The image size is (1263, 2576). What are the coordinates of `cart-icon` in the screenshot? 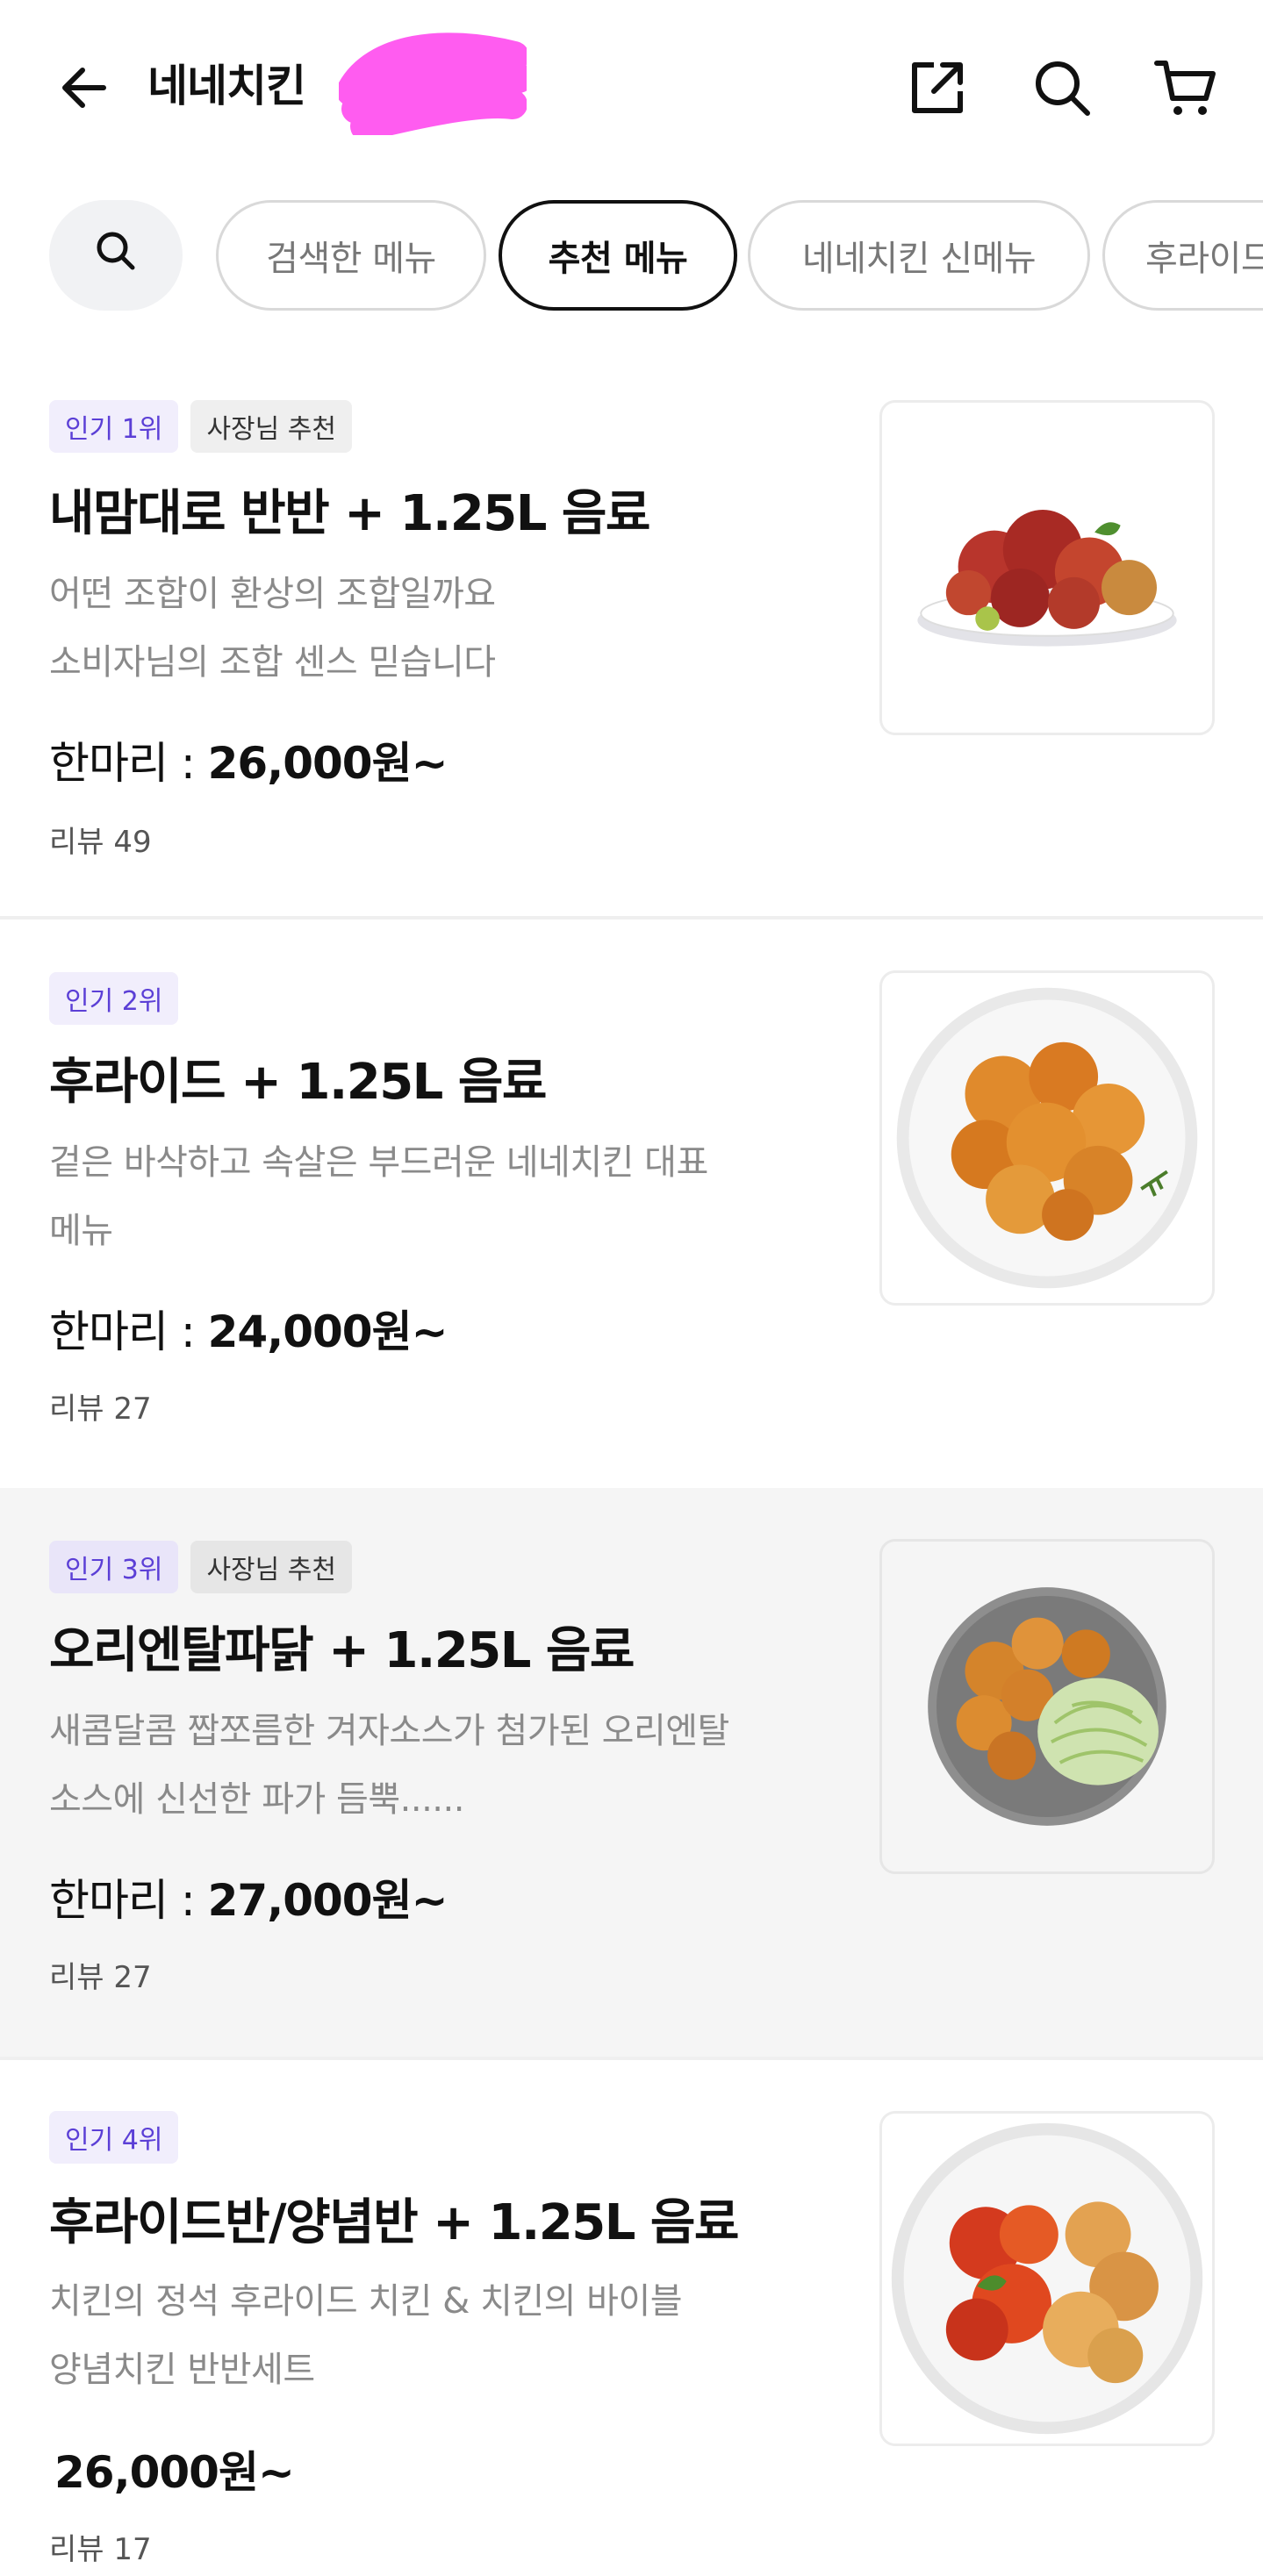 It's located at (1185, 87).